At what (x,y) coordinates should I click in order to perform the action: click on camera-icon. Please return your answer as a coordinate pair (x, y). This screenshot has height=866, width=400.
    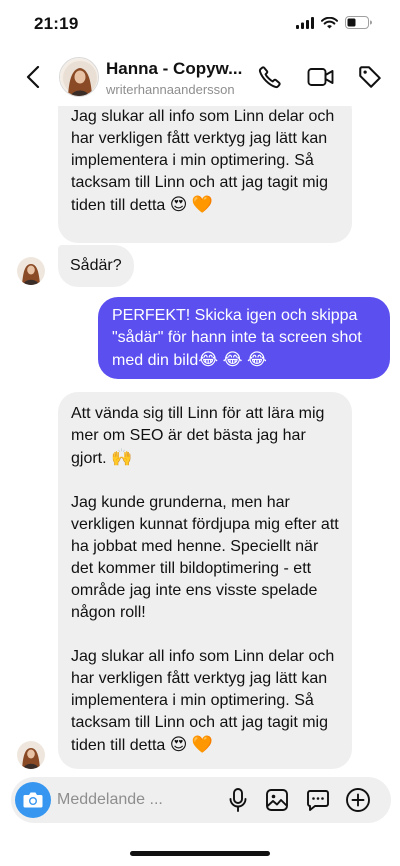
    Looking at the image, I should click on (33, 800).